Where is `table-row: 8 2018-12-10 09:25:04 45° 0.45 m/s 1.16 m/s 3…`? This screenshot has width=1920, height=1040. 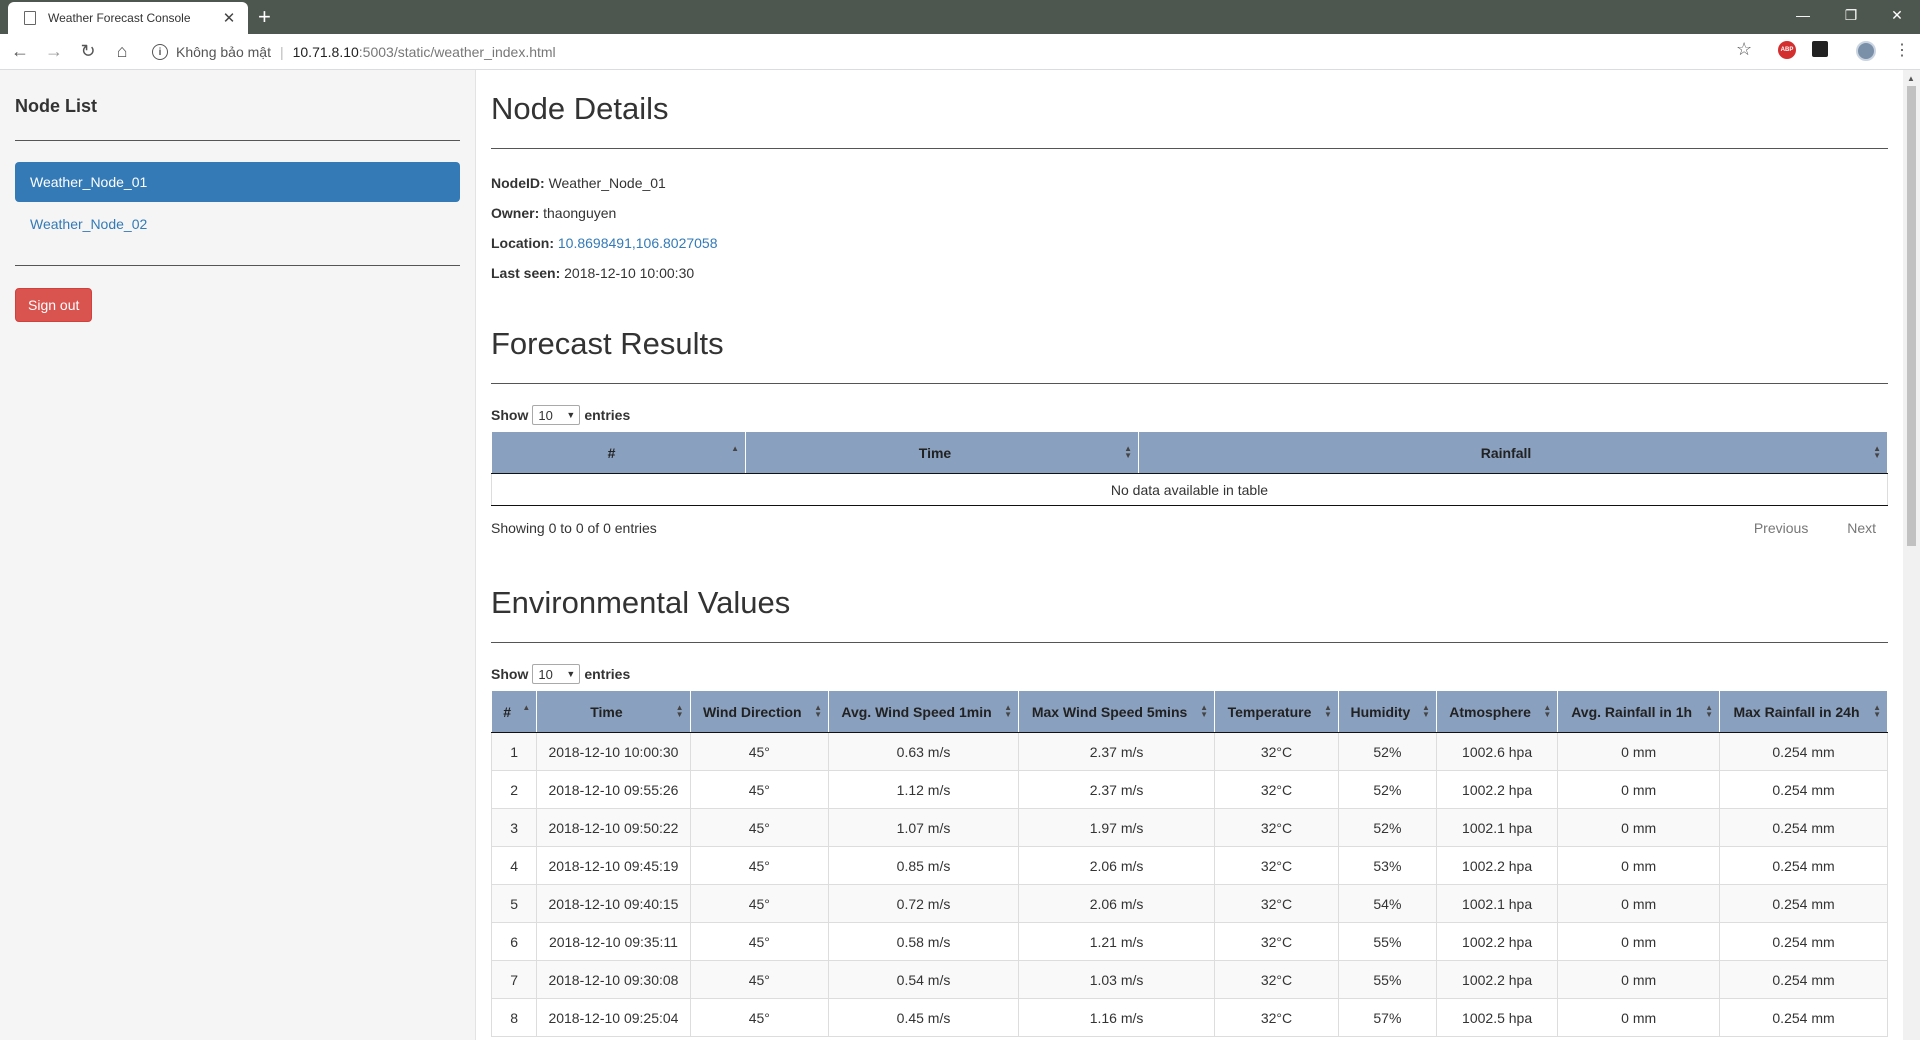
table-row: 8 2018-12-10 09:25:04 45° 0.45 m/s 1.16 m/s 3… is located at coordinates (1189, 1017).